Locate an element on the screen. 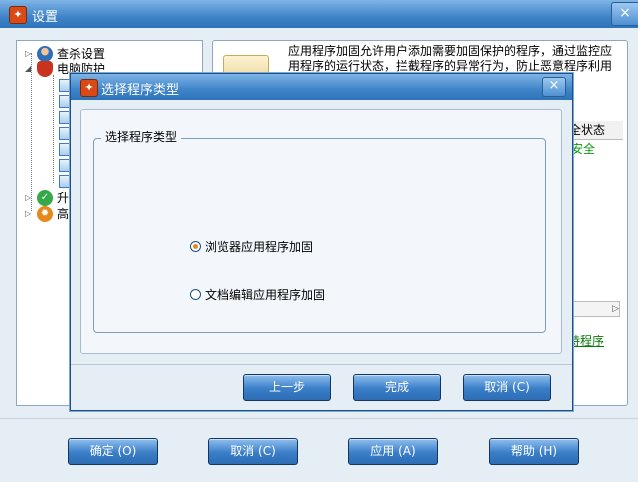  dialog-cancel-button: 取消 (C) is located at coordinates (507, 387).